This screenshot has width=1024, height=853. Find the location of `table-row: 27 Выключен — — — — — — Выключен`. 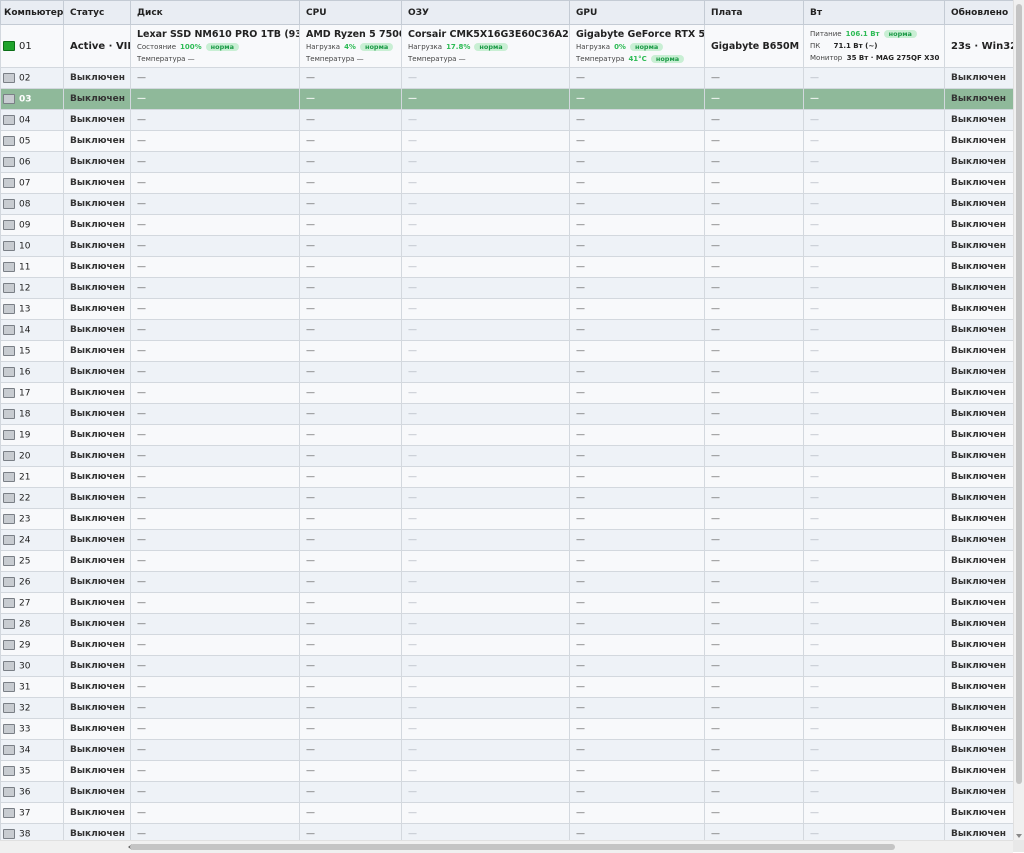

table-row: 27 Выключен — — — — — — Выключен is located at coordinates (506, 603).